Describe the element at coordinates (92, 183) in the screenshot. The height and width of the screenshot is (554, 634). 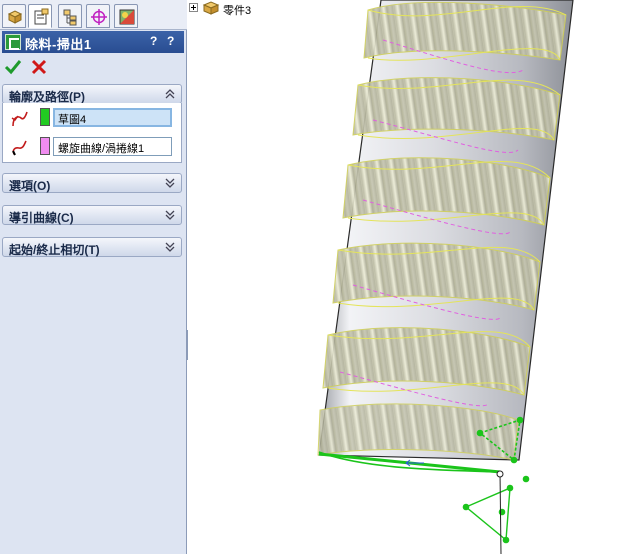
I see `group-options: 選項(O)` at that location.